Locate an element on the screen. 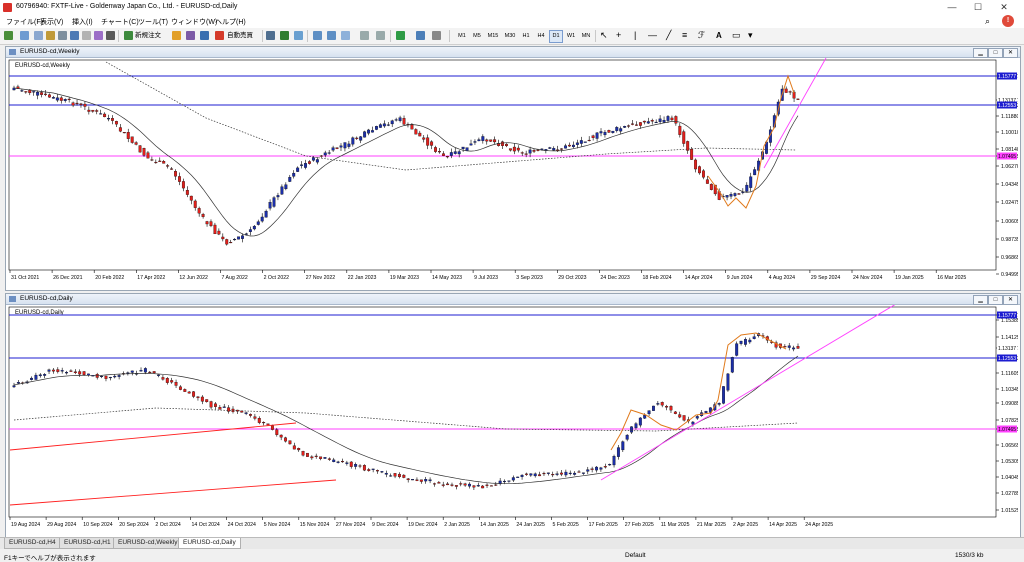 The width and height of the screenshot is (1024, 562). market-watch-icon is located at coordinates (38, 35).